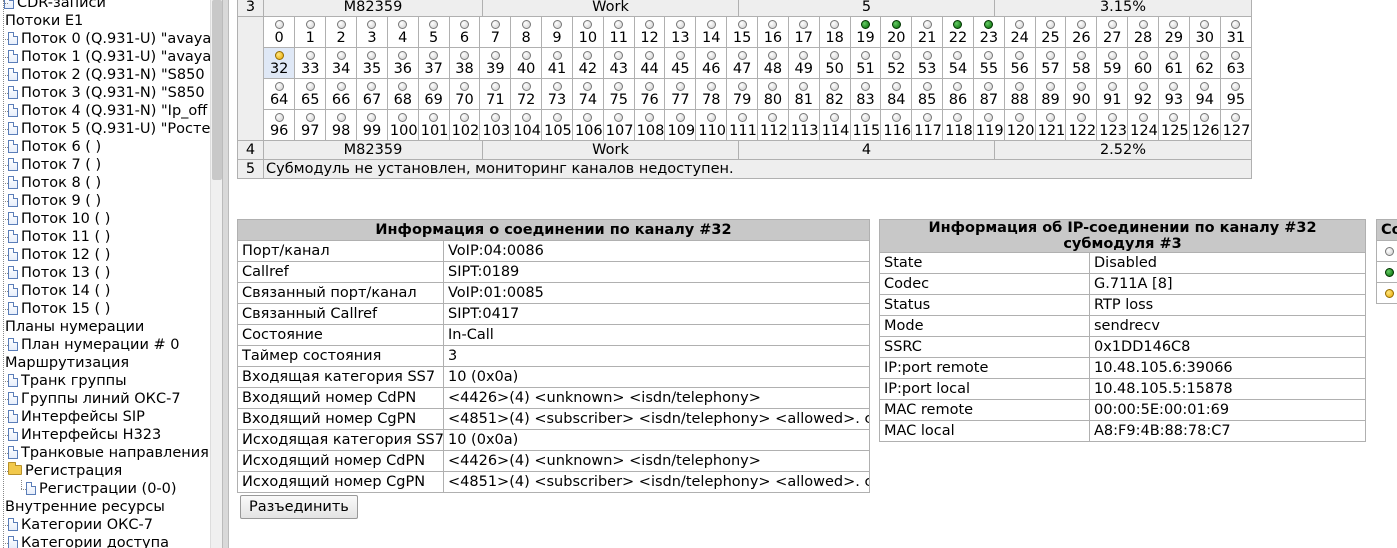 The image size is (1397, 548). Describe the element at coordinates (84, 435) in the screenshot. I see `tree-item-routing-3: Интерфейсы H323` at that location.